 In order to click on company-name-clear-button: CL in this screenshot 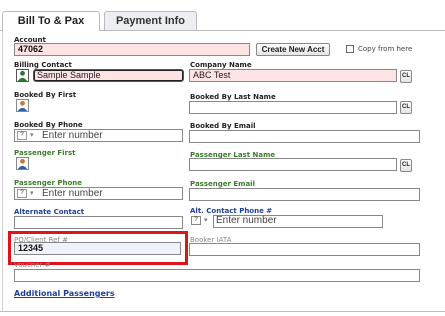, I will do `click(406, 76)`.